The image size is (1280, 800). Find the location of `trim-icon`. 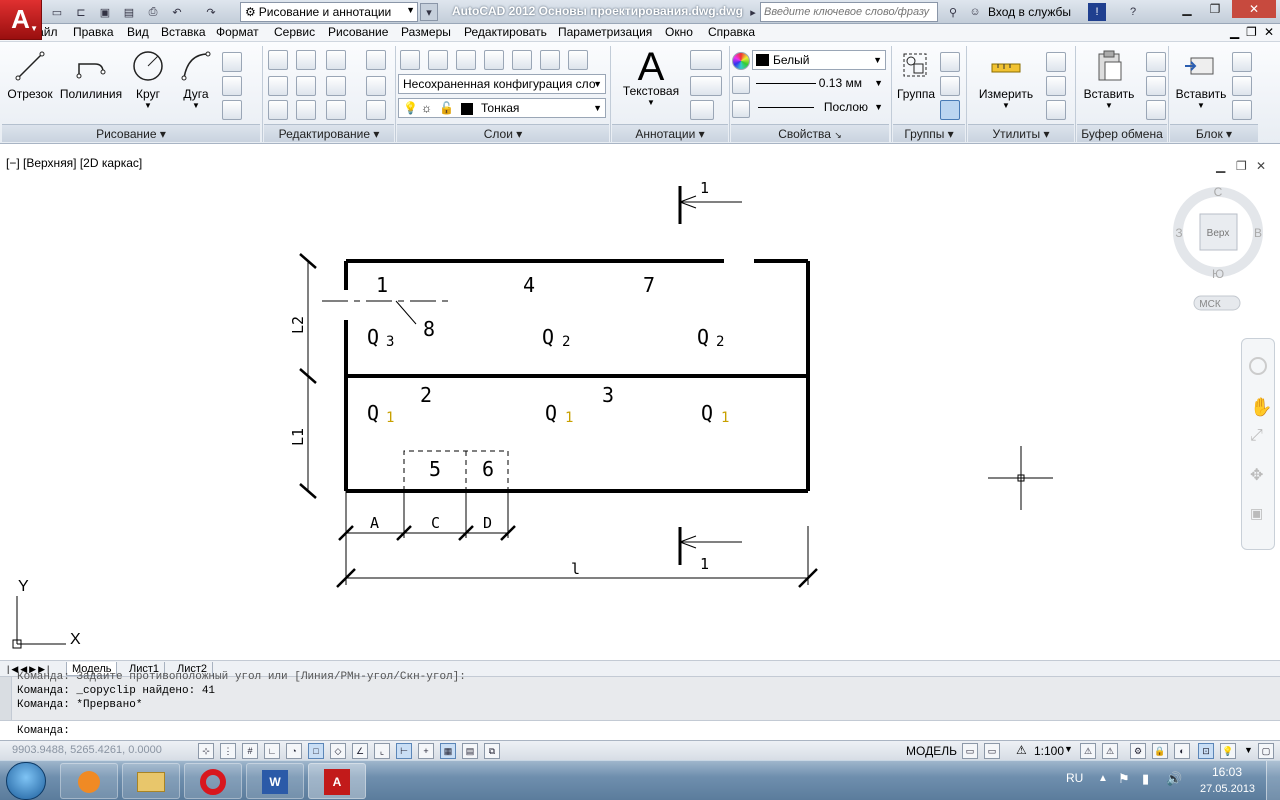

trim-icon is located at coordinates (336, 60).